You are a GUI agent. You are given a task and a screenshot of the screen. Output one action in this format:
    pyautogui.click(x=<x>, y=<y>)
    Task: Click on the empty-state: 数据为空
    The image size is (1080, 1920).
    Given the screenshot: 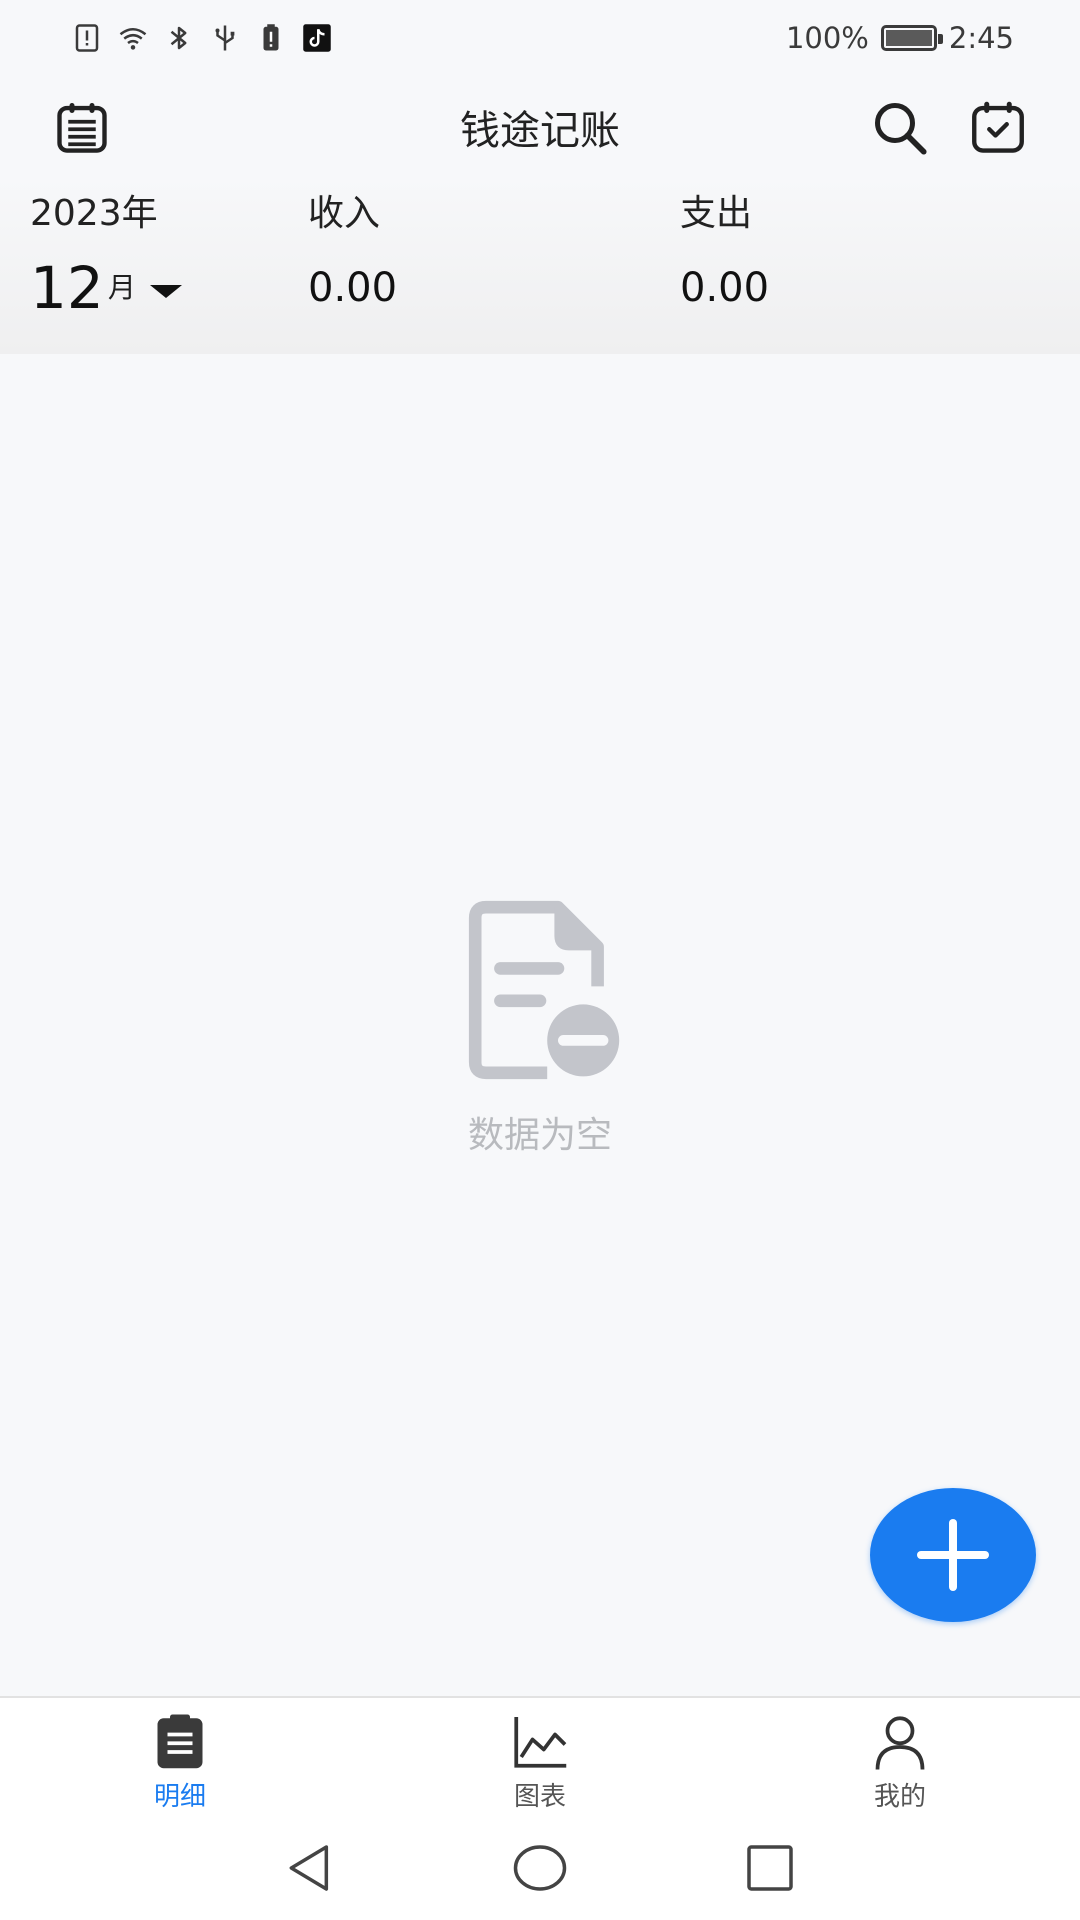 What is the action you would take?
    pyautogui.click(x=540, y=1029)
    